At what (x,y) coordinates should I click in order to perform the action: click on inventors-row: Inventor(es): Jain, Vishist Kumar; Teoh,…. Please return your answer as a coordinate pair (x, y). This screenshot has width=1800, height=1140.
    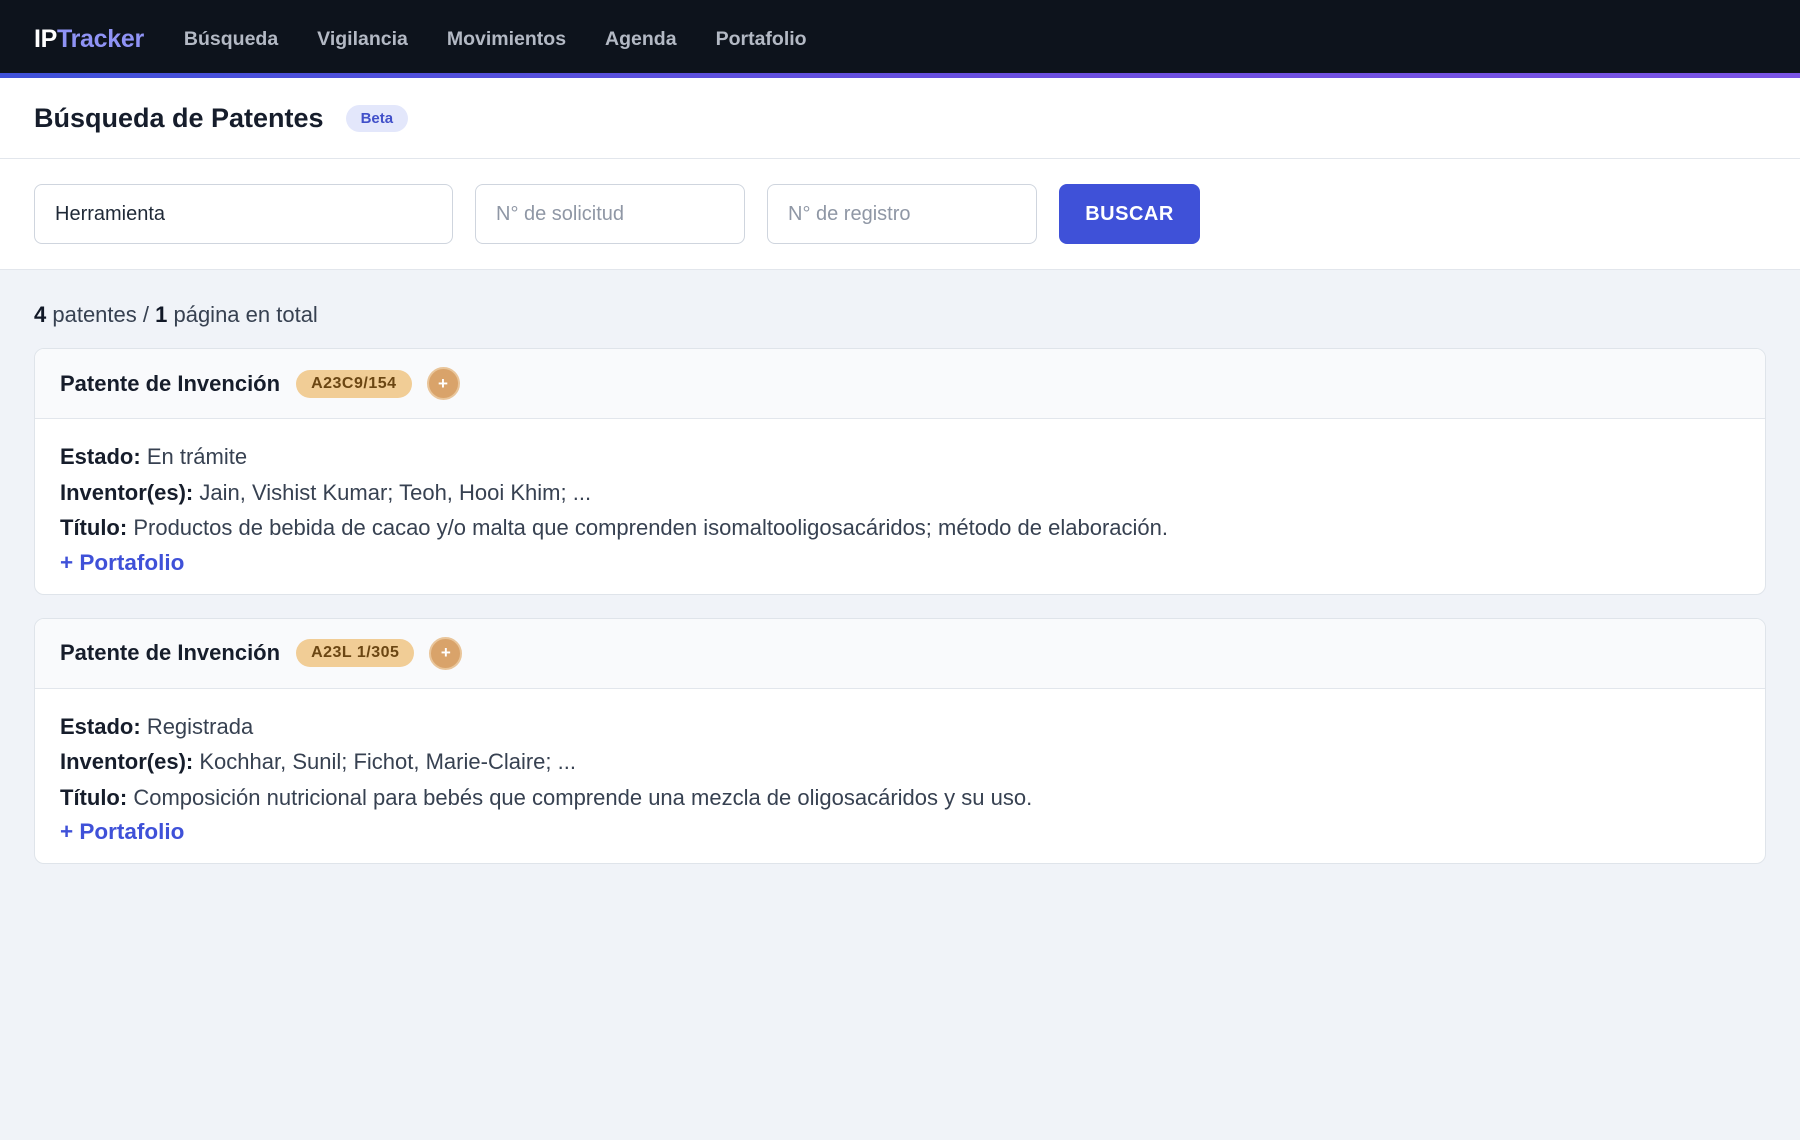
    Looking at the image, I should click on (900, 493).